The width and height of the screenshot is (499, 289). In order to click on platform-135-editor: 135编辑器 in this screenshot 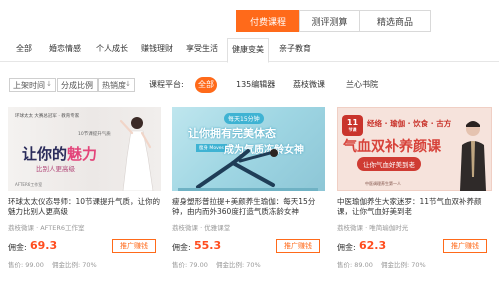, I will do `click(255, 85)`.